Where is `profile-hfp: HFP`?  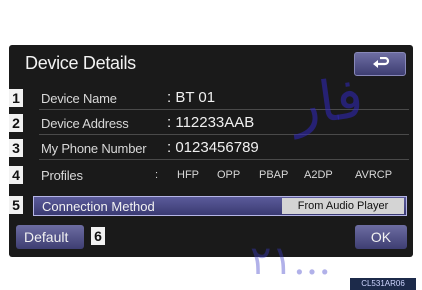
profile-hfp: HFP is located at coordinates (188, 175).